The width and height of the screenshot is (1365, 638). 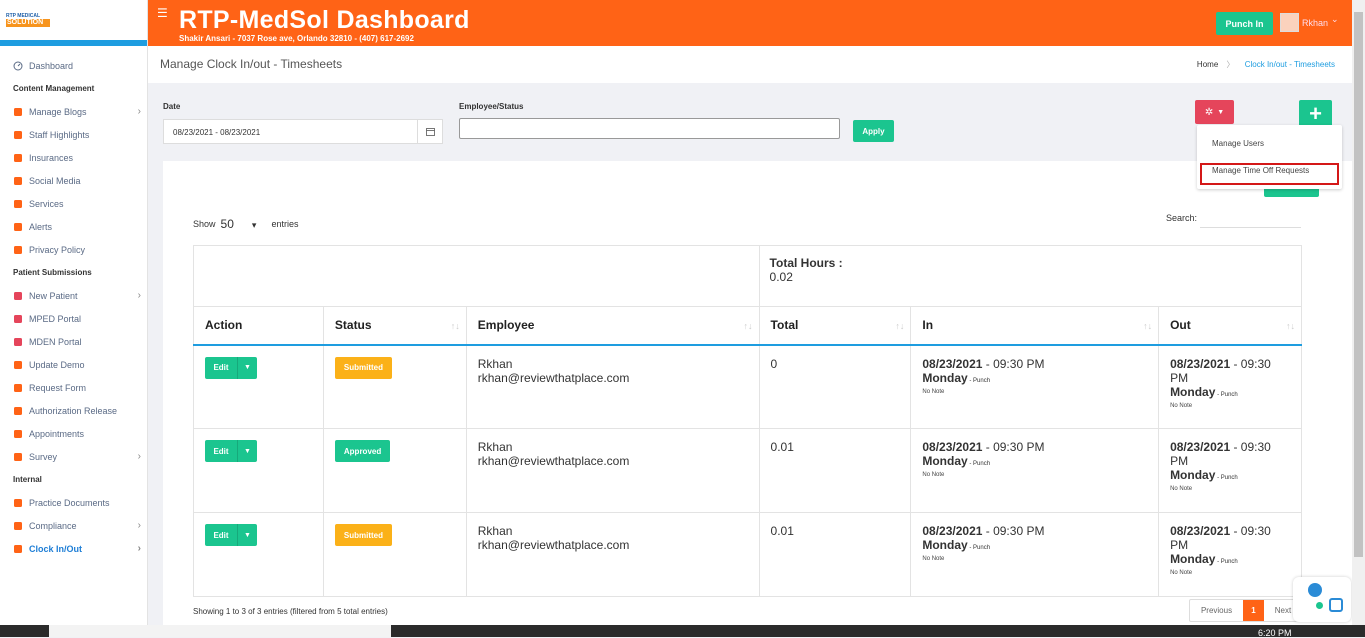 What do you see at coordinates (612, 554) in the screenshot?
I see `employee-cell: Rkhan rkhan@reviewthatplace.com` at bounding box center [612, 554].